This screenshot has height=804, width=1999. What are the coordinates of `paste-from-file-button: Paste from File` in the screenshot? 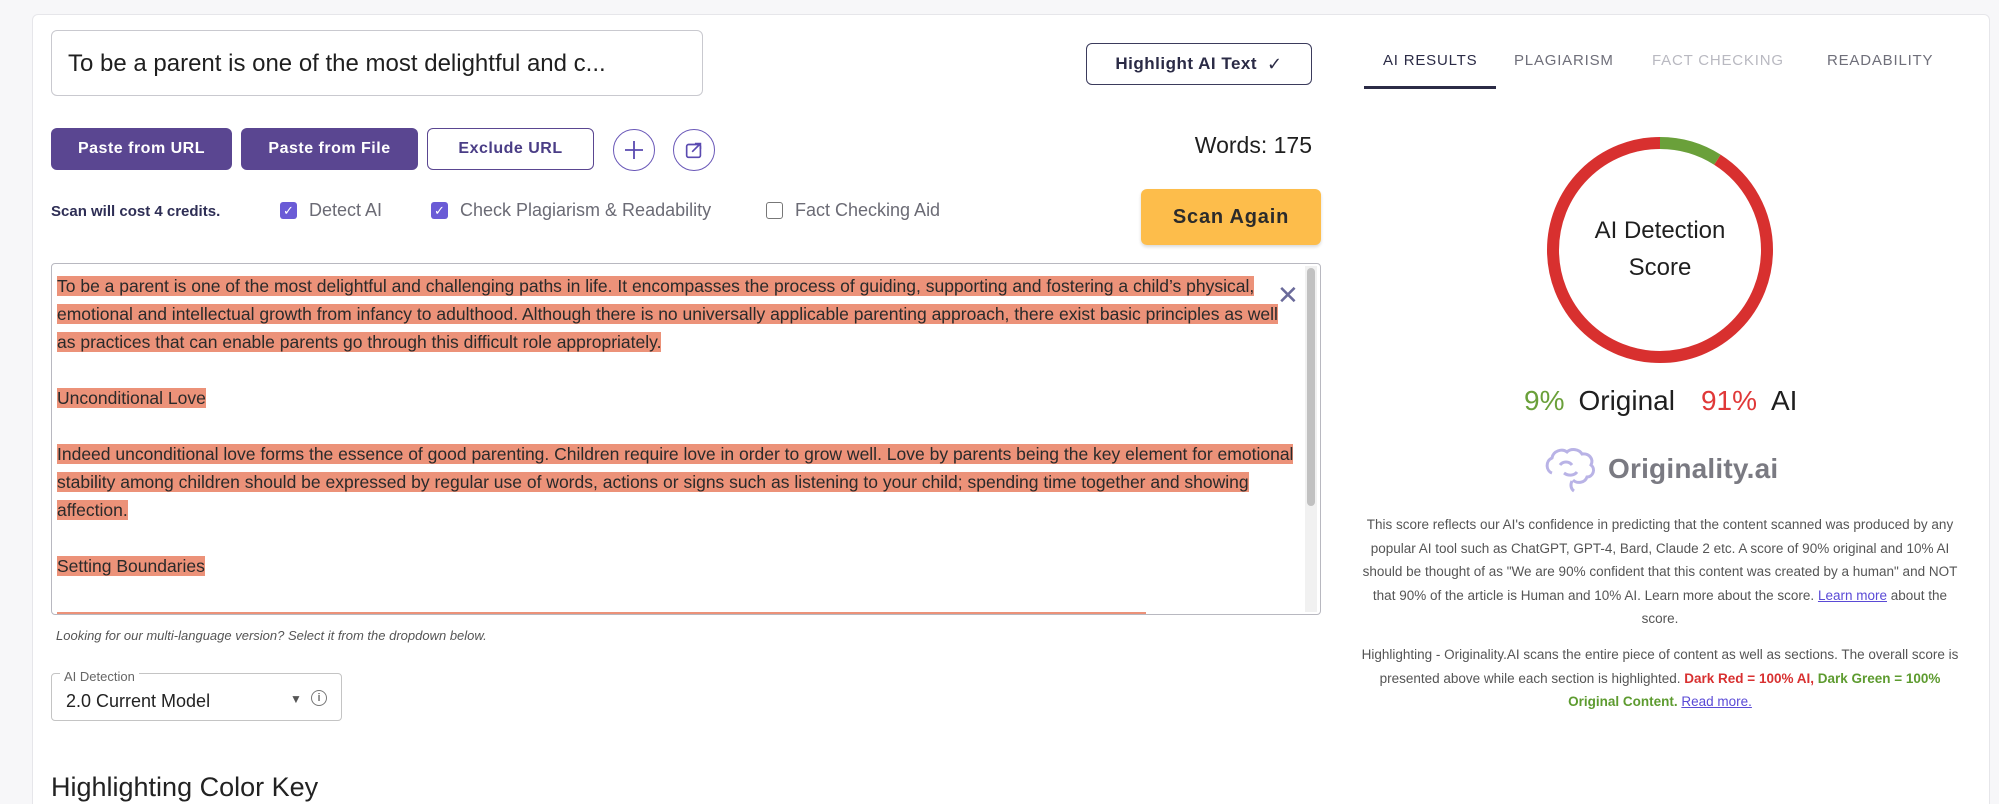 It's located at (329, 149).